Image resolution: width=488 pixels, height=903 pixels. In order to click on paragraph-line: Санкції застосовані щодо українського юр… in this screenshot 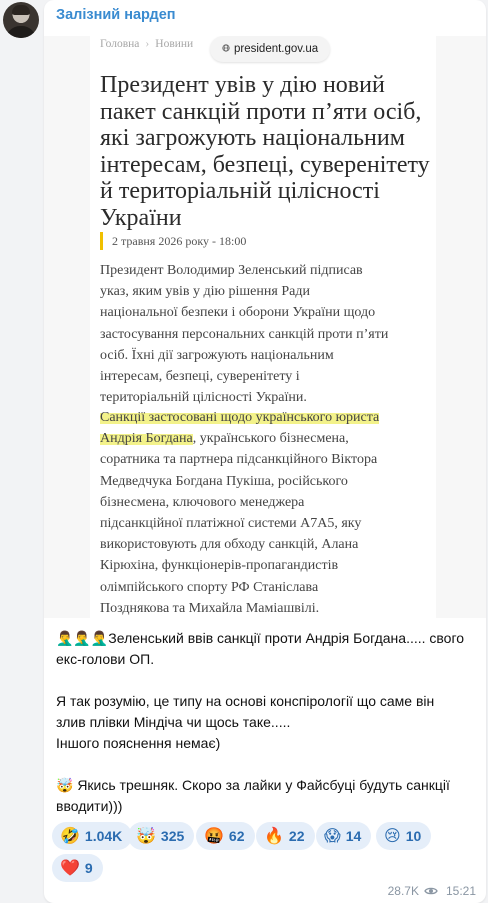, I will do `click(265, 417)`.